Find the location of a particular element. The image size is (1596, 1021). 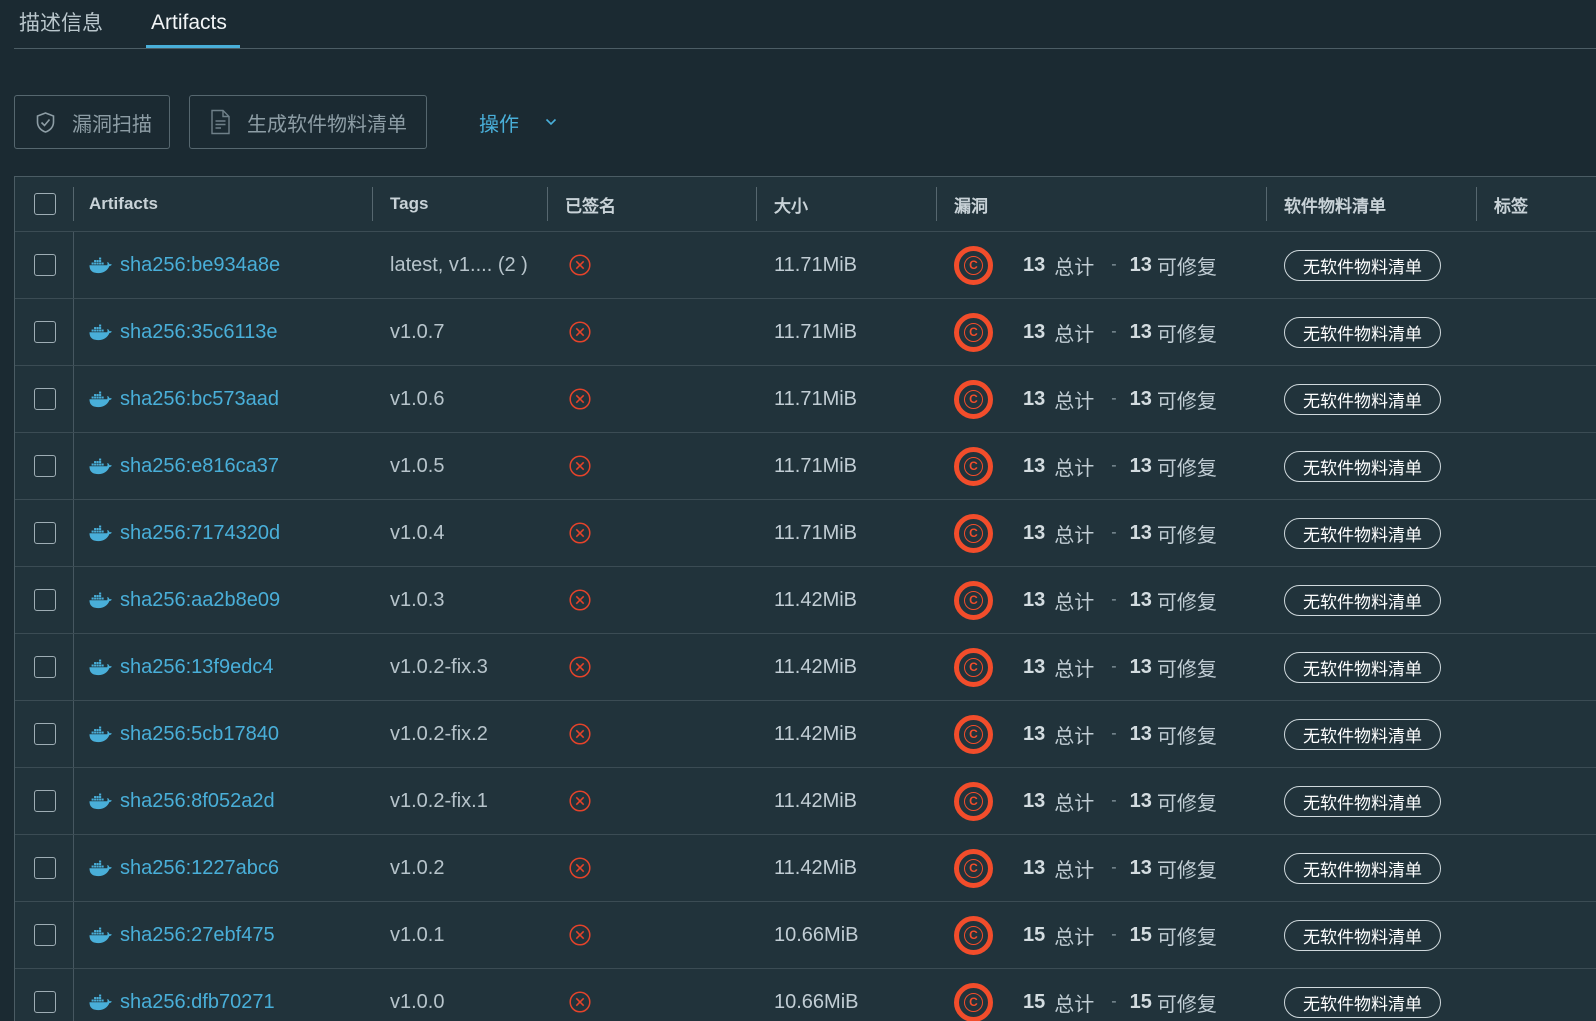

column-header-label: Artifacts is located at coordinates (123, 203).